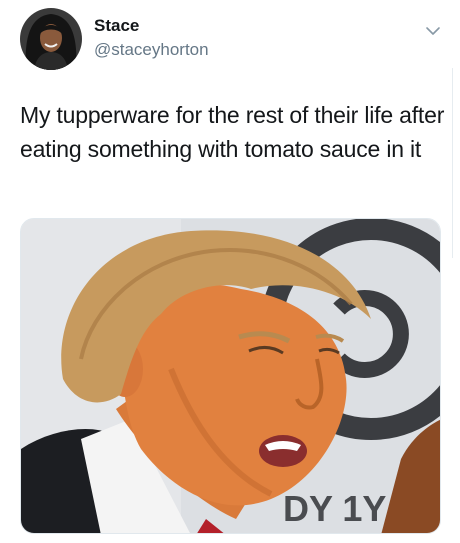 This screenshot has width=460, height=543. I want to click on chevron-down-icon, so click(433, 31).